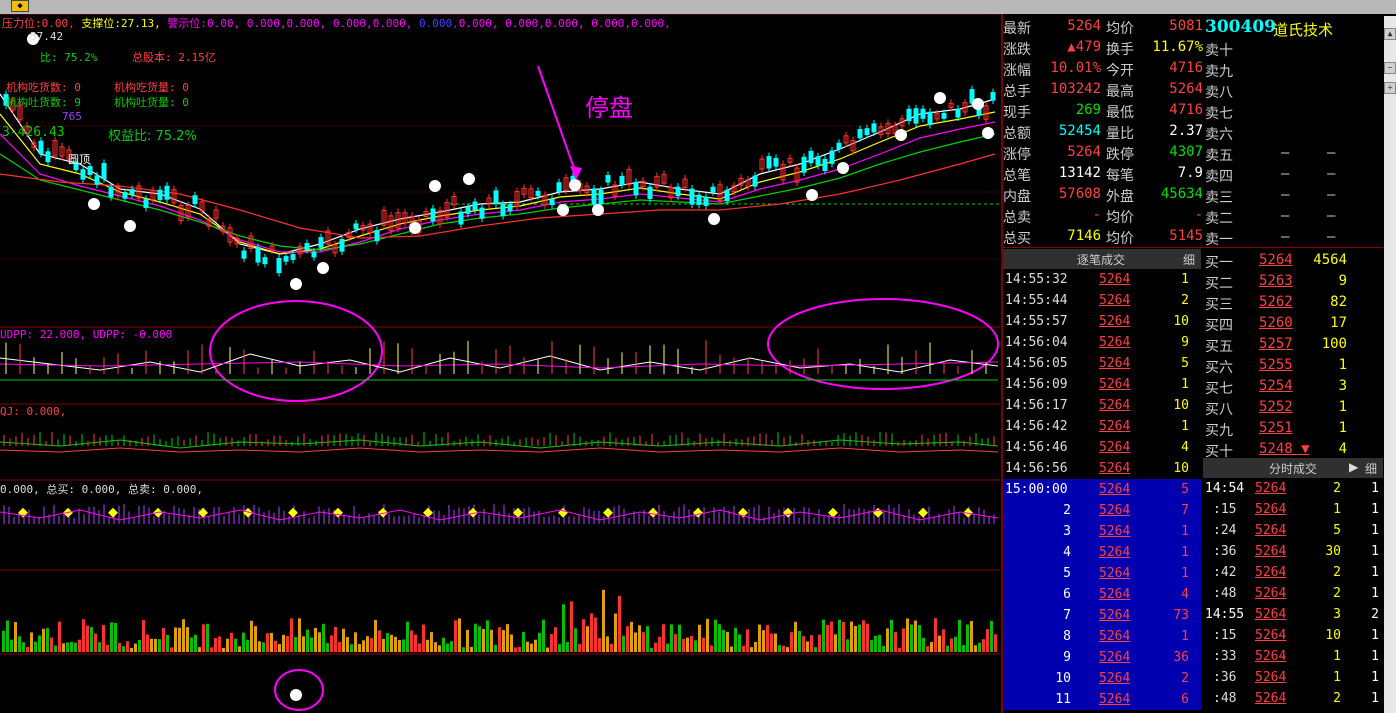 This screenshot has height=713, width=1396. I want to click on minute-price: 5264, so click(1271, 635).